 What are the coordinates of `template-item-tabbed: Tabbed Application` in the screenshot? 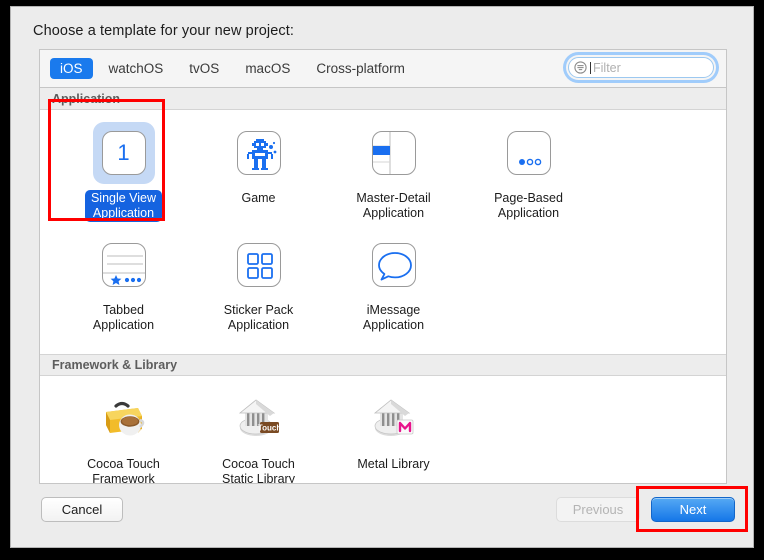 It's located at (123, 284).